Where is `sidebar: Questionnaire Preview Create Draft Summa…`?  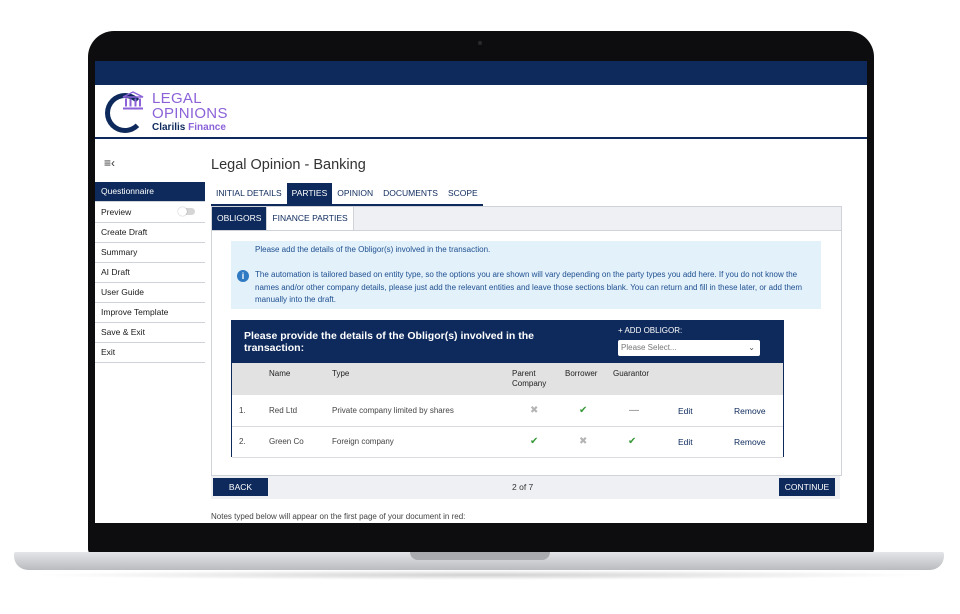
sidebar: Questionnaire Preview Create Draft Summa… is located at coordinates (150, 272).